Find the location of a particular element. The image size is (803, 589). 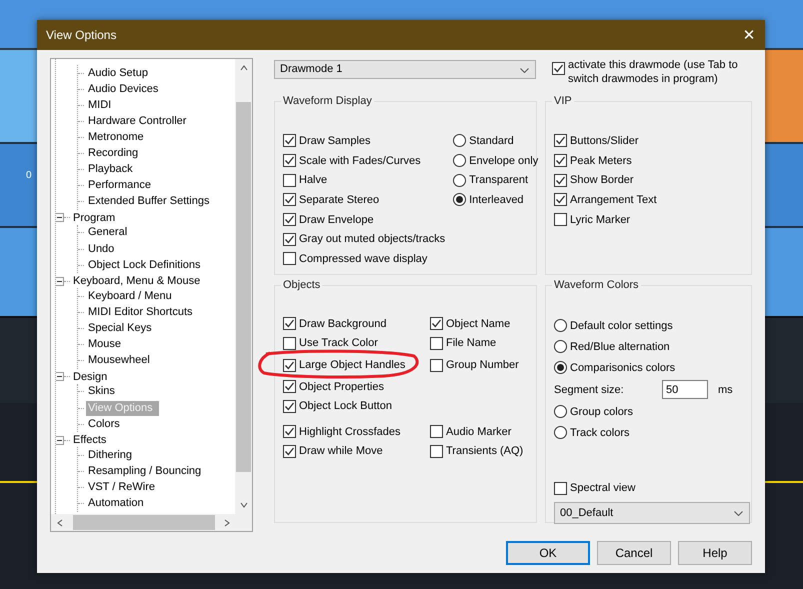

checkbox-option: Halve is located at coordinates (364, 180).